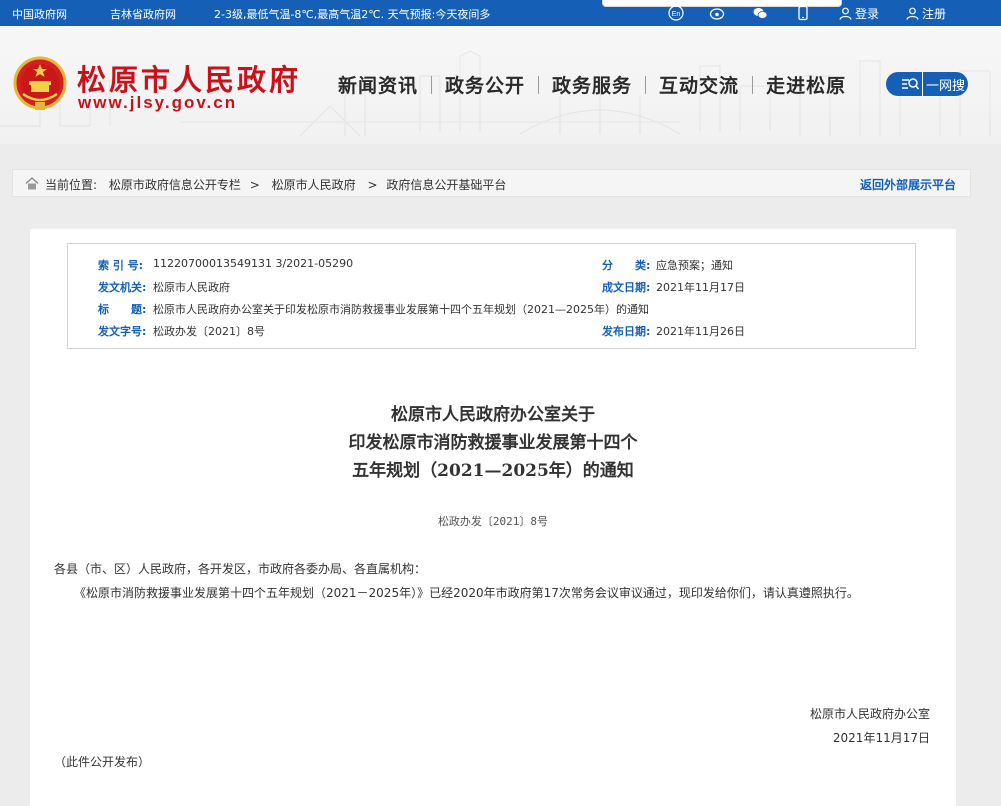  What do you see at coordinates (485, 84) in the screenshot?
I see `nav-gov-affairs-open: 政务公开` at bounding box center [485, 84].